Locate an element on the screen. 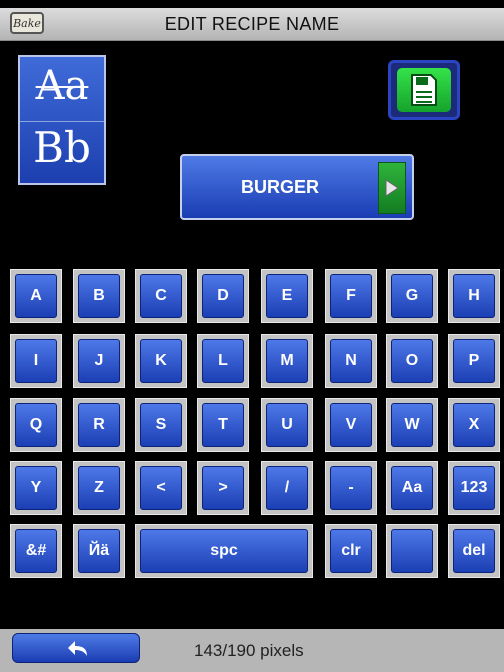  key-b: B is located at coordinates (99, 296).